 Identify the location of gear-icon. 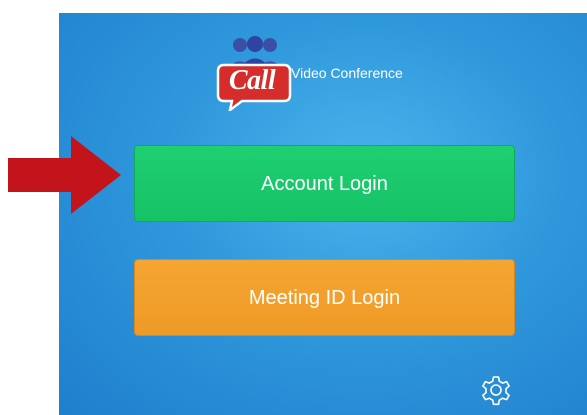
(496, 390).